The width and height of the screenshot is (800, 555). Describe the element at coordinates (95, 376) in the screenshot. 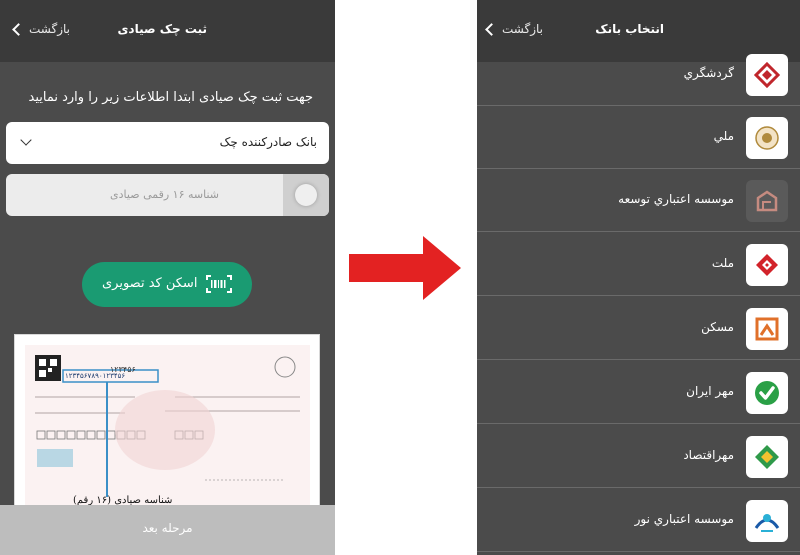

I see `cheque-sayad-id: ۱۲۳۴۵۶۷۸۹۰۱۲۳۴۵۶` at that location.